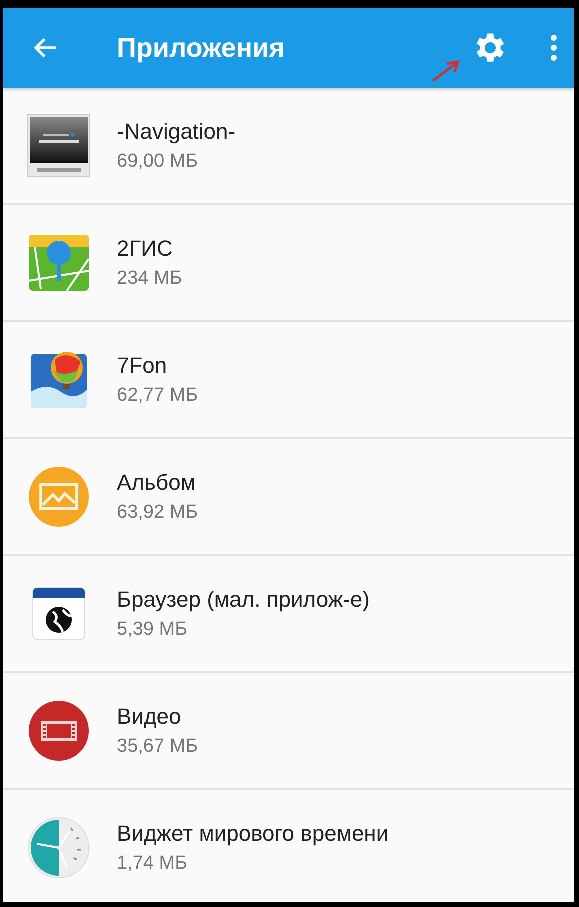 This screenshot has width=579, height=907. I want to click on app-list-item: Виджет мирового времени 1,74 МБ, so click(288, 846).